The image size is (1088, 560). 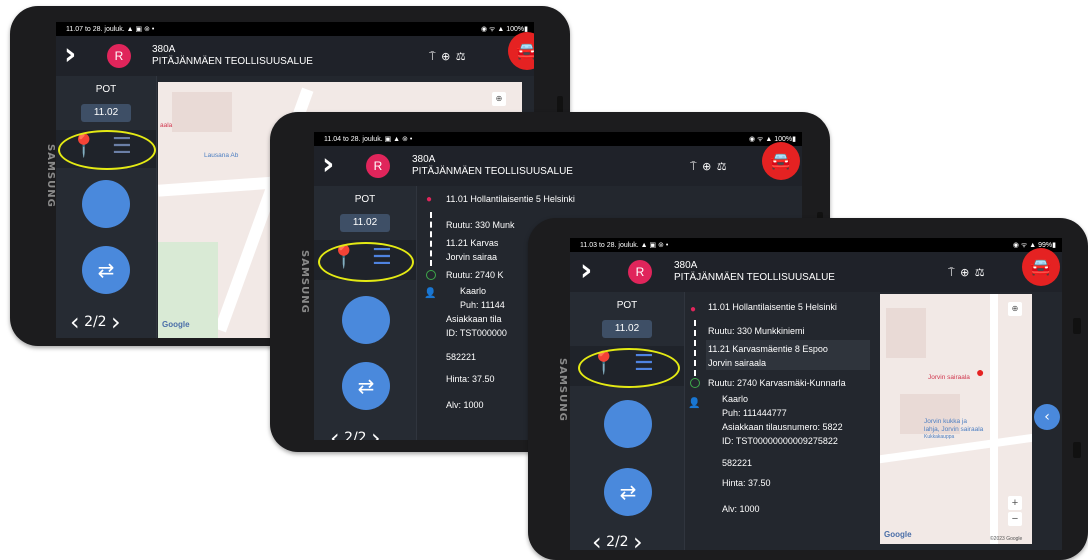 I want to click on dropoff-ruutu: Ruutu: 2740 Karvasmäki-Kunnarla, so click(x=777, y=383).